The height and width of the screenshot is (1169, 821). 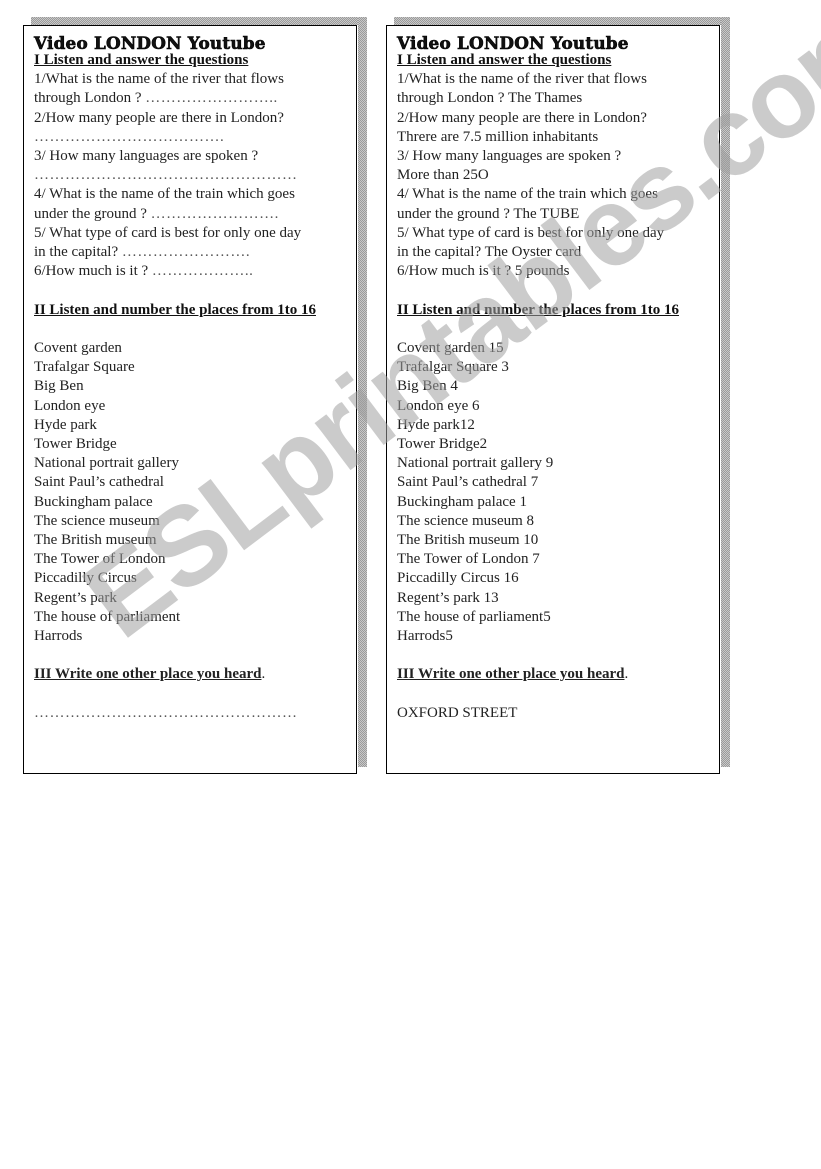 I want to click on answer-other-place: OXFORD STREET, so click(x=457, y=712).